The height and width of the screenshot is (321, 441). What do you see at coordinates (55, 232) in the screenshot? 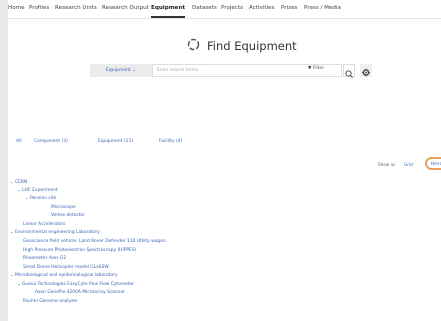
I see `tree-item: ⌄Environmental engineering Laboratory` at bounding box center [55, 232].